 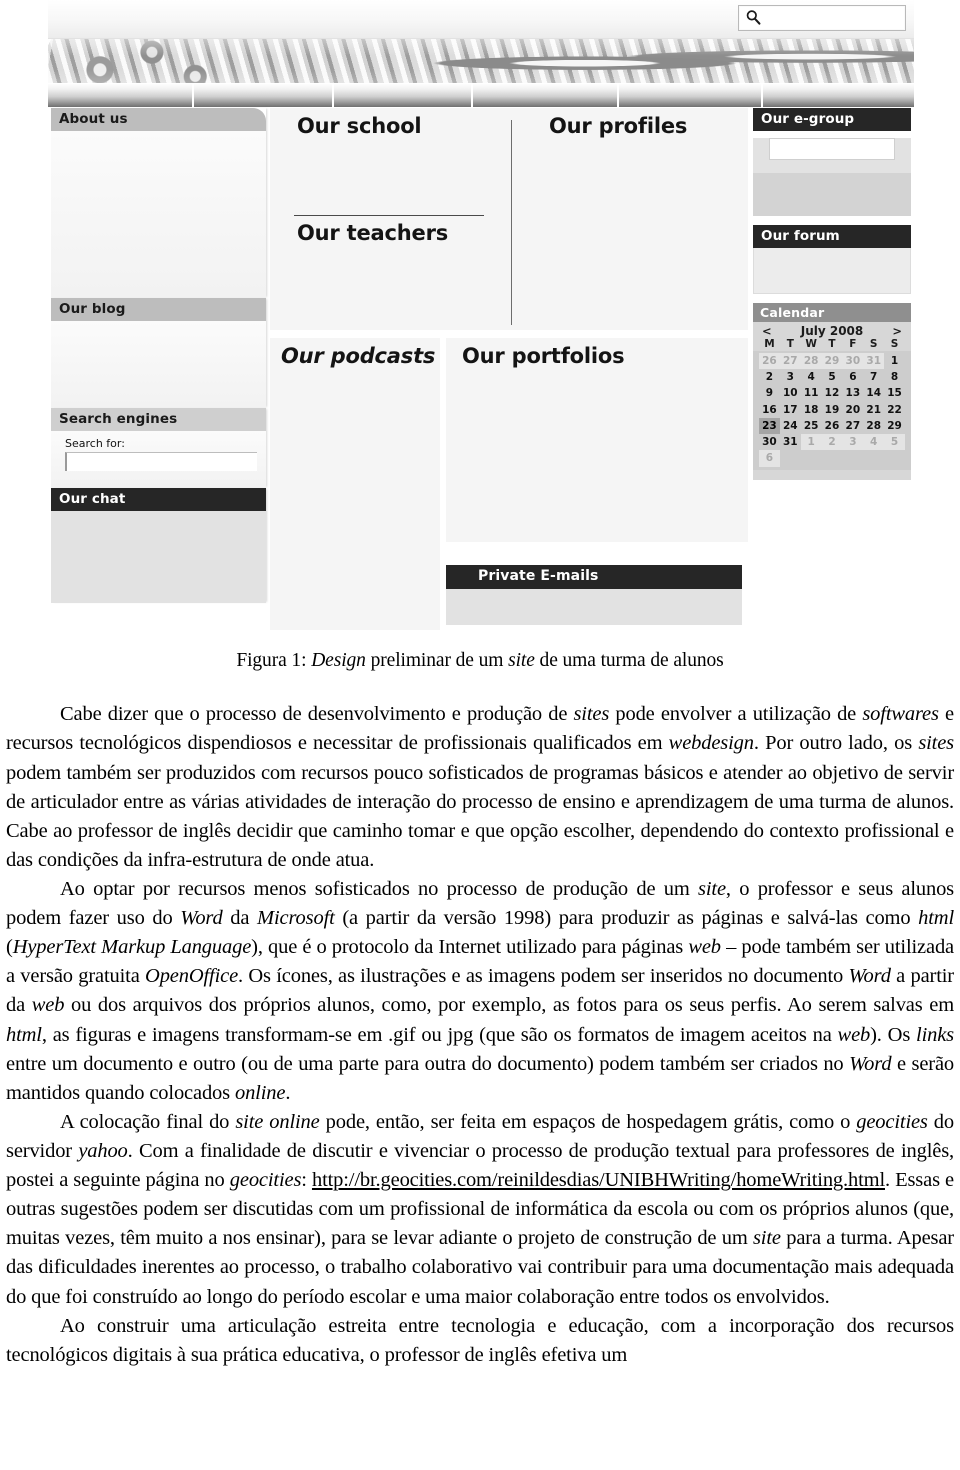 I want to click on heading-our-teachers: Our teachers, so click(x=372, y=233).